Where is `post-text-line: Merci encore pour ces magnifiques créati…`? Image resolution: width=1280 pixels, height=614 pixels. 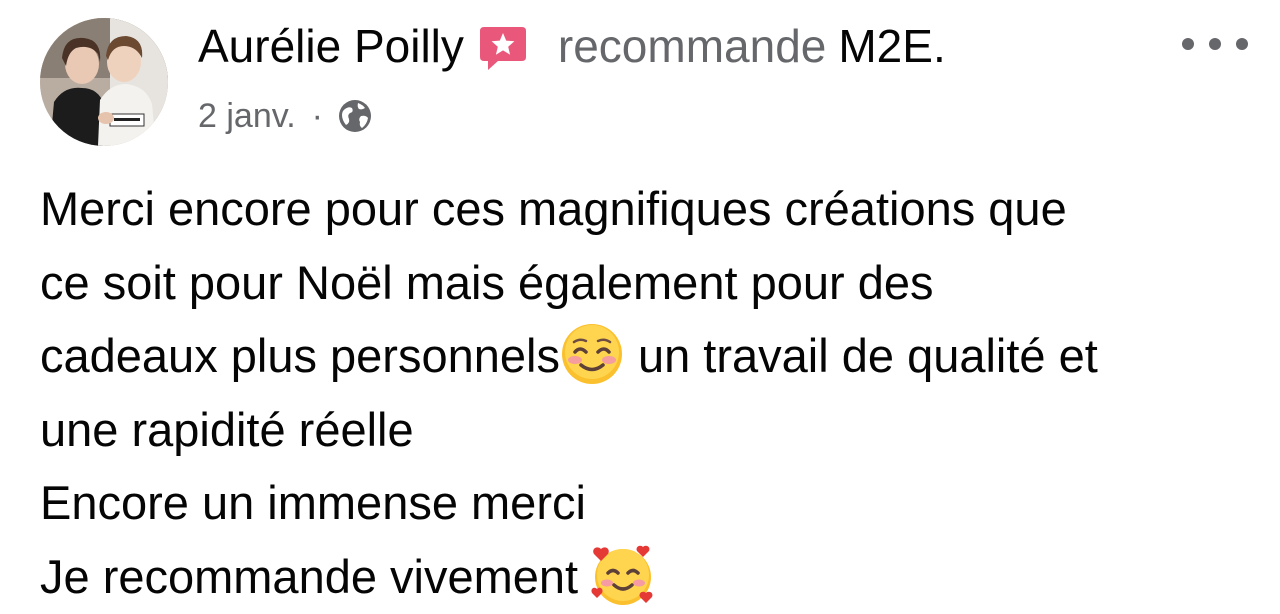
post-text-line: Merci encore pour ces magnifiques créati… is located at coordinates (553, 208).